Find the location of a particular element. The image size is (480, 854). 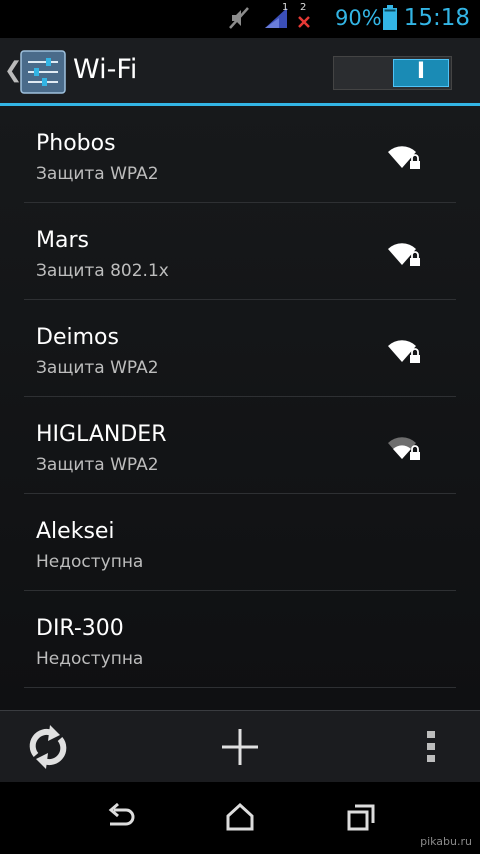

wifi-toggle: I is located at coordinates (392, 73).